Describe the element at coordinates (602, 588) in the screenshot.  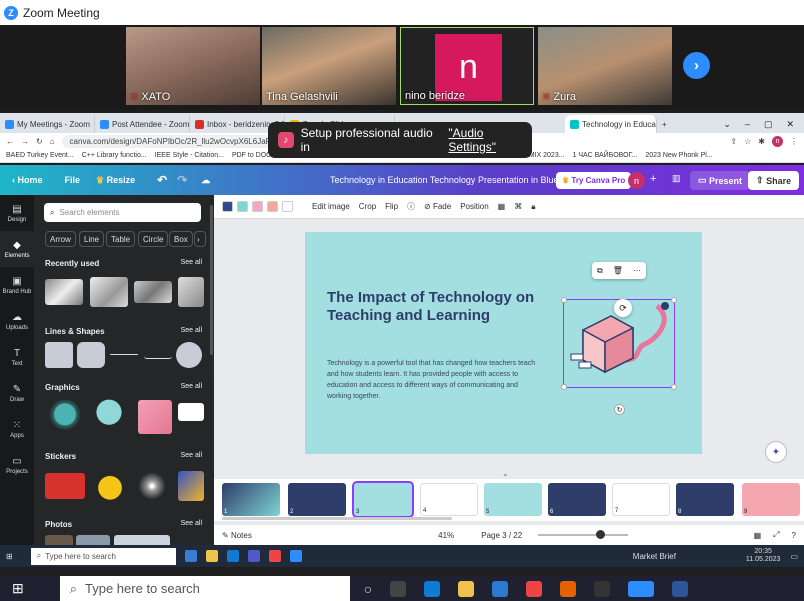
I see `store-icon` at that location.